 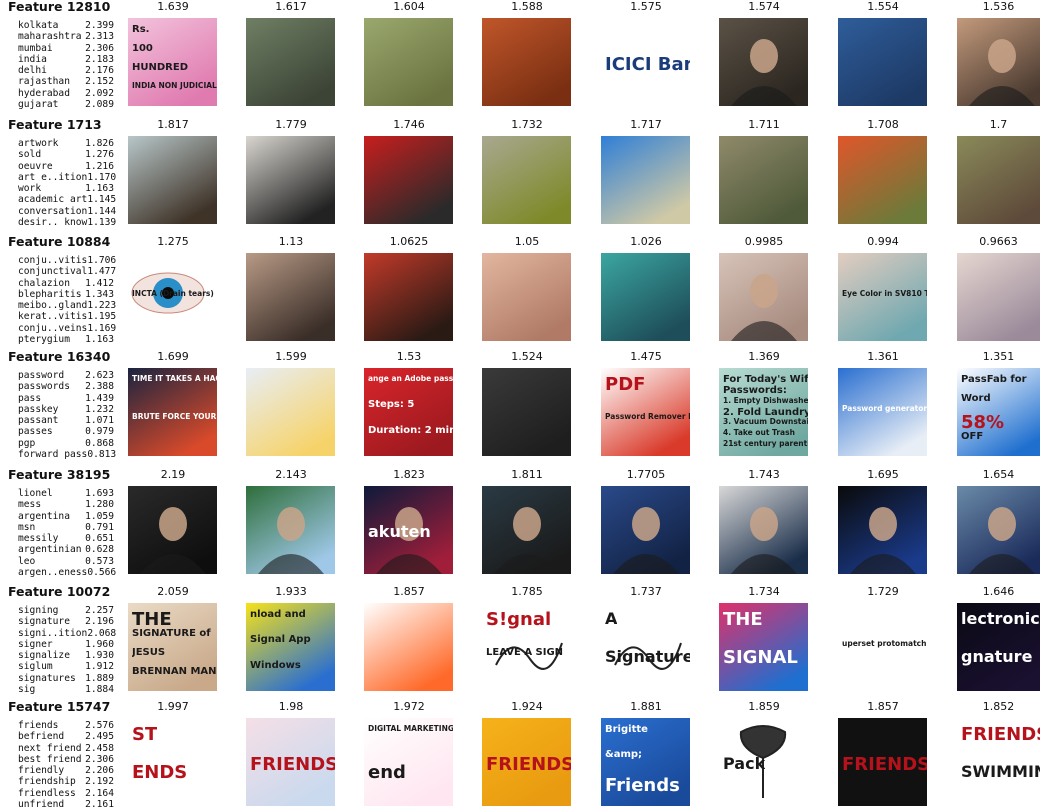 I want to click on image-tile: 1.972 DIGITAL MARKETING end, so click(x=409, y=753).